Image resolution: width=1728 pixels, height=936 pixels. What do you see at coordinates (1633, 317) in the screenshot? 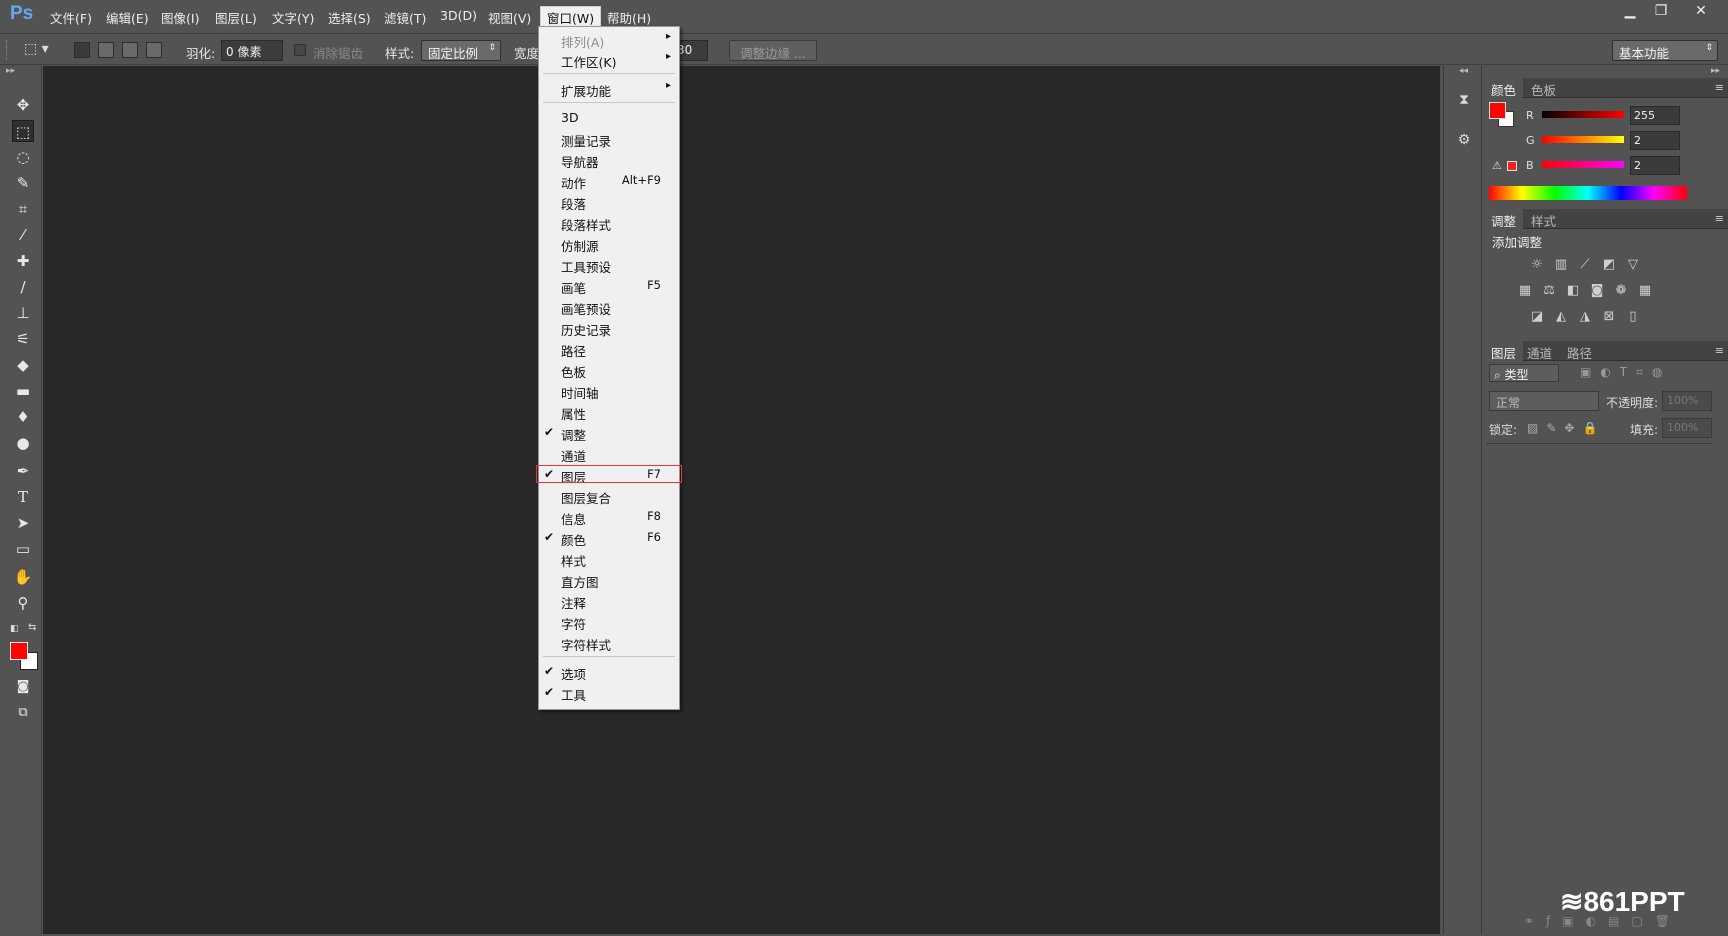
I see `selective-color-icon: ▯` at bounding box center [1633, 317].